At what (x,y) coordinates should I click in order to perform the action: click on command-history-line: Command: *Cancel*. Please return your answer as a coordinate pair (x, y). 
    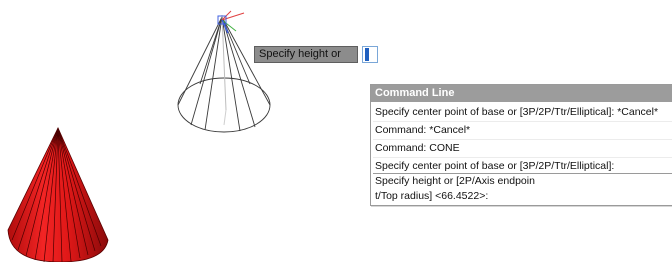
    Looking at the image, I should click on (522, 131).